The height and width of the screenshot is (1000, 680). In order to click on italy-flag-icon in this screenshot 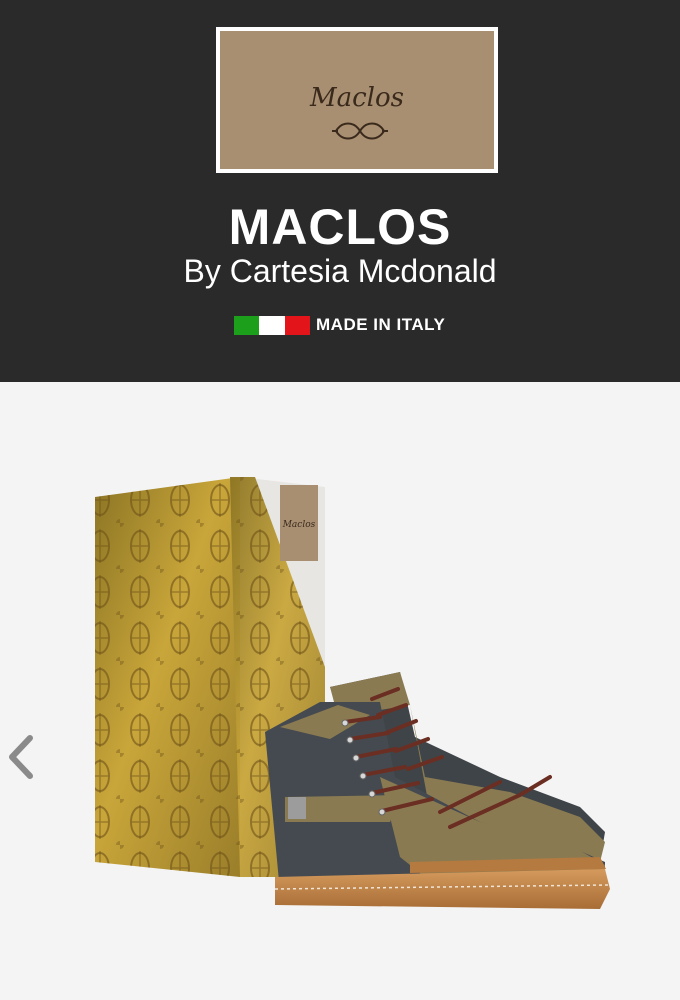, I will do `click(272, 325)`.